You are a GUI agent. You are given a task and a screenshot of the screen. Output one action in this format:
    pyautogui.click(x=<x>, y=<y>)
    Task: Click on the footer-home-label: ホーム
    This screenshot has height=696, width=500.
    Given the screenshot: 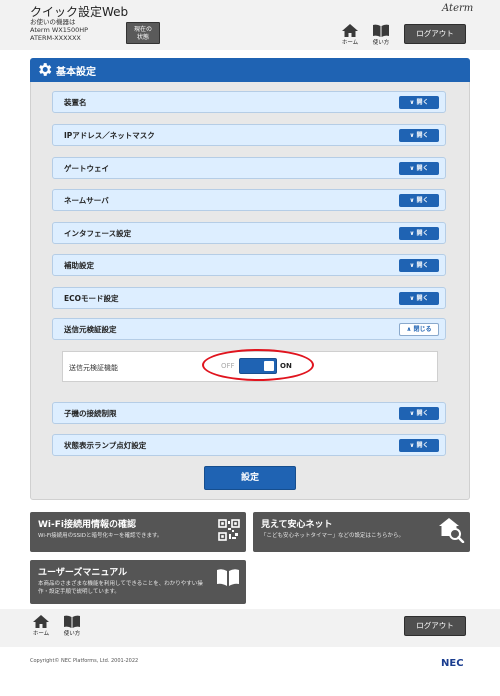 What is the action you would take?
    pyautogui.click(x=41, y=634)
    